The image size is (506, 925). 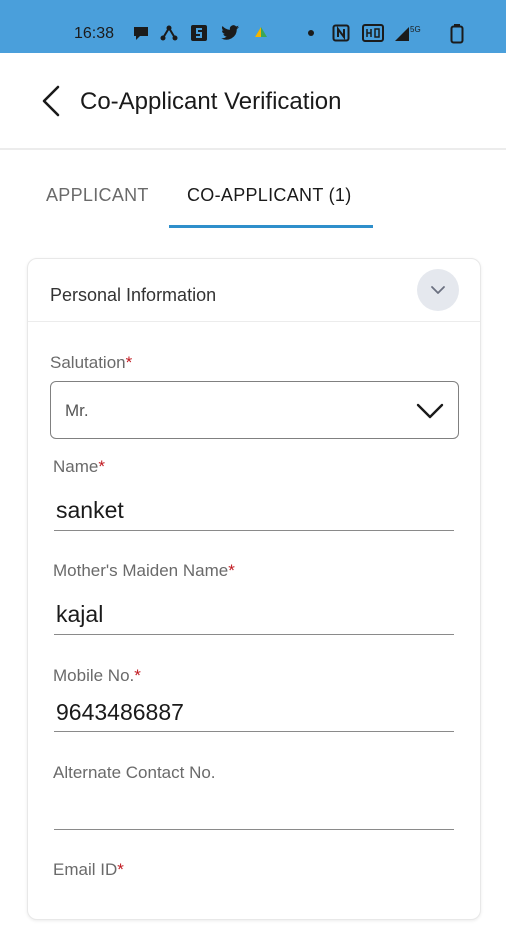 What do you see at coordinates (94, 33) in the screenshot?
I see `status-time: 16:38` at bounding box center [94, 33].